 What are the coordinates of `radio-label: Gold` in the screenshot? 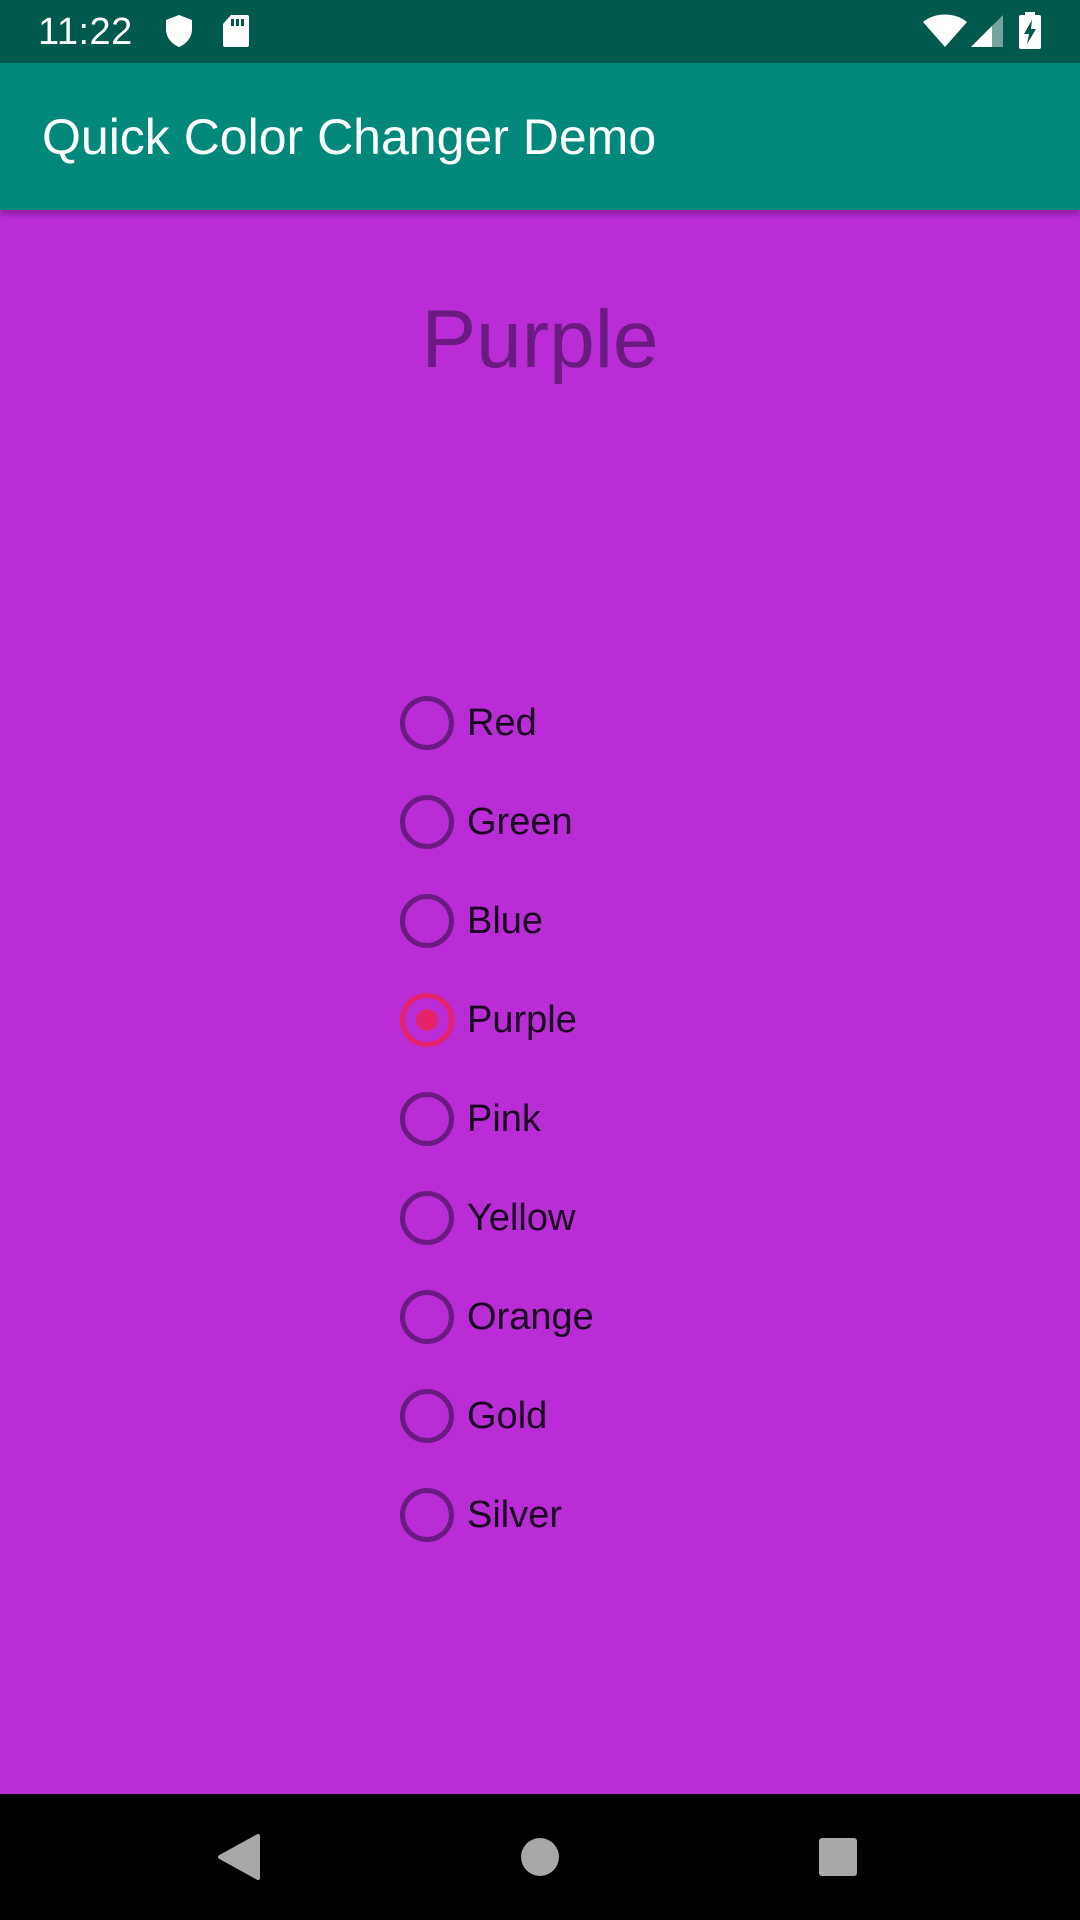 It's located at (507, 1416).